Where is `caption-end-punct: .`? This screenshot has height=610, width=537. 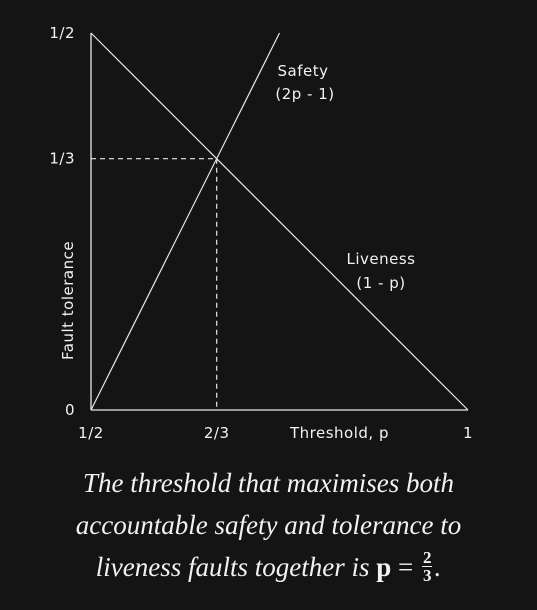
caption-end-punct: . is located at coordinates (438, 567).